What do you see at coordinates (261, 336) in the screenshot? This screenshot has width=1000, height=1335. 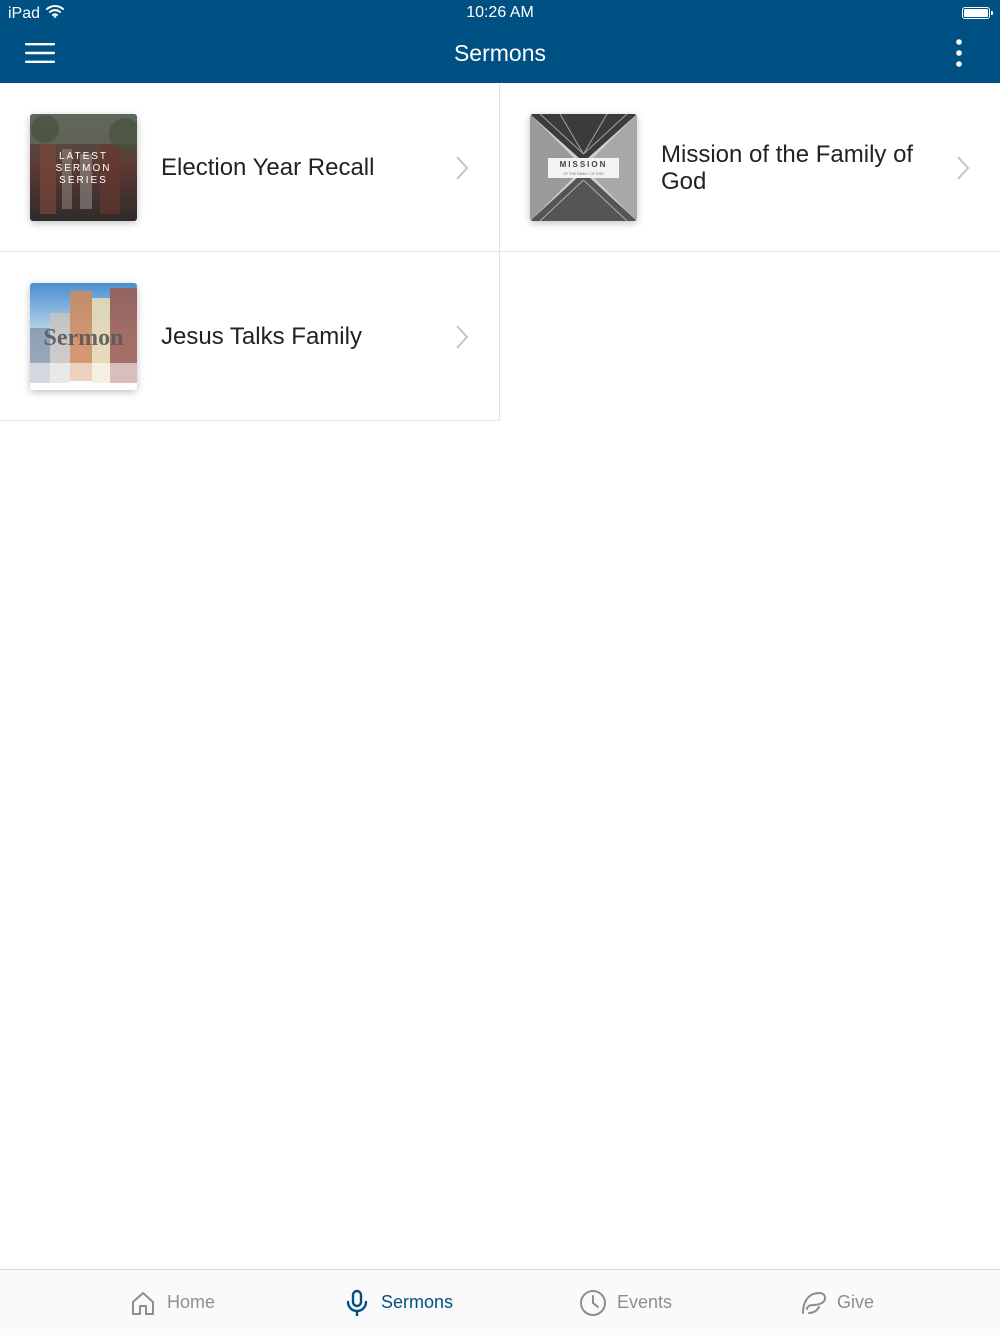 I see `sermon-title: Jesus Talks Family` at bounding box center [261, 336].